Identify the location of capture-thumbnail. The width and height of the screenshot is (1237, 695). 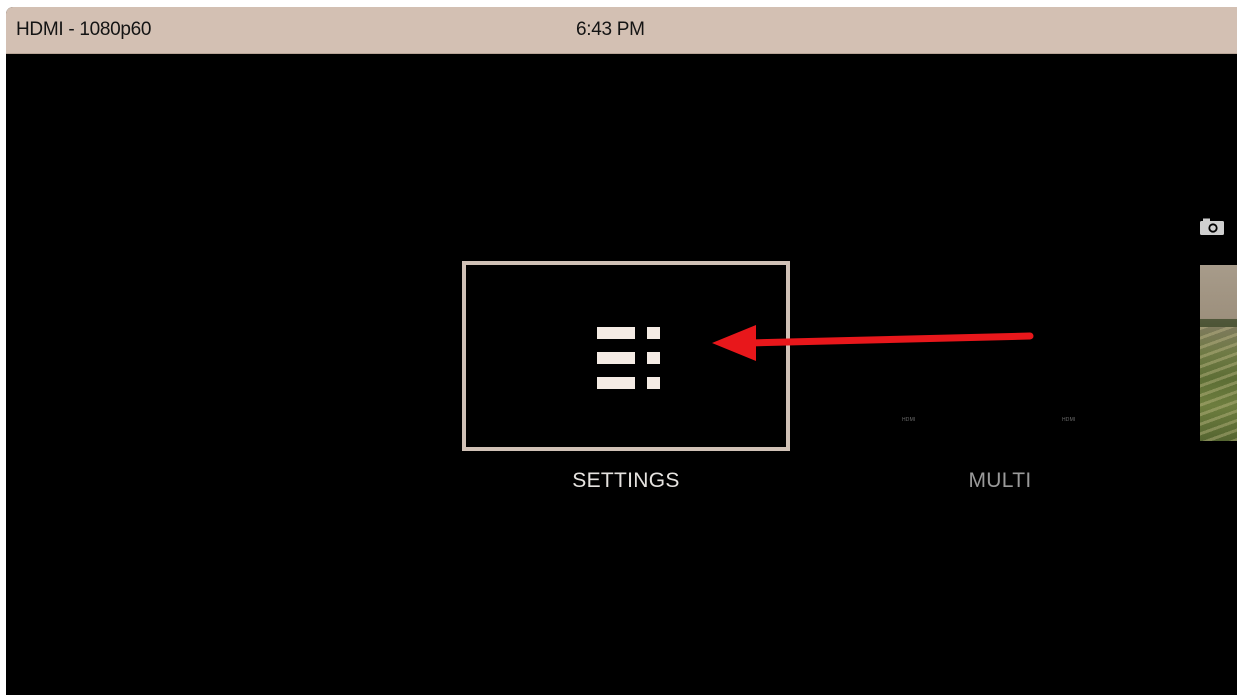
(1218, 353).